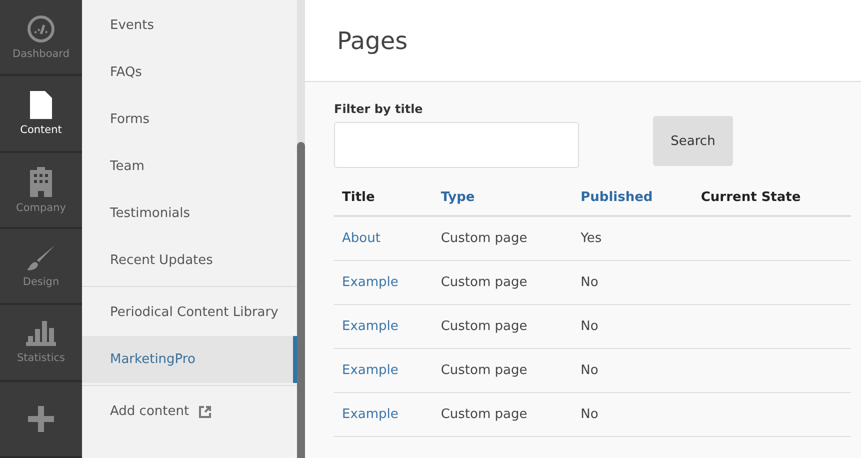 This screenshot has height=458, width=861. I want to click on sidebar-item: Events, so click(189, 25).